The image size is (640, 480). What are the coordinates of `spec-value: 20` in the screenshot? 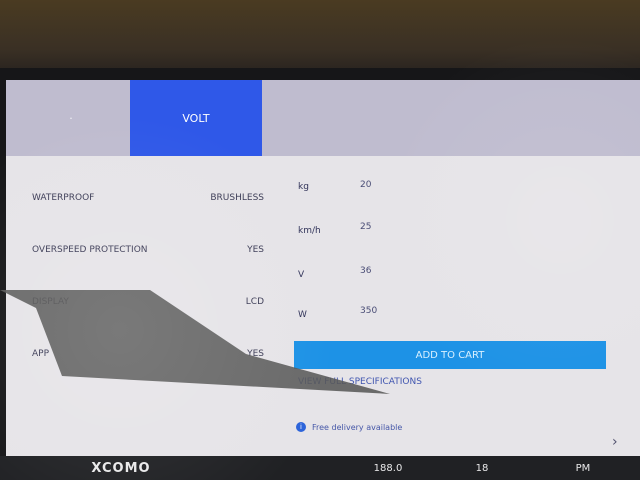 It's located at (366, 185).